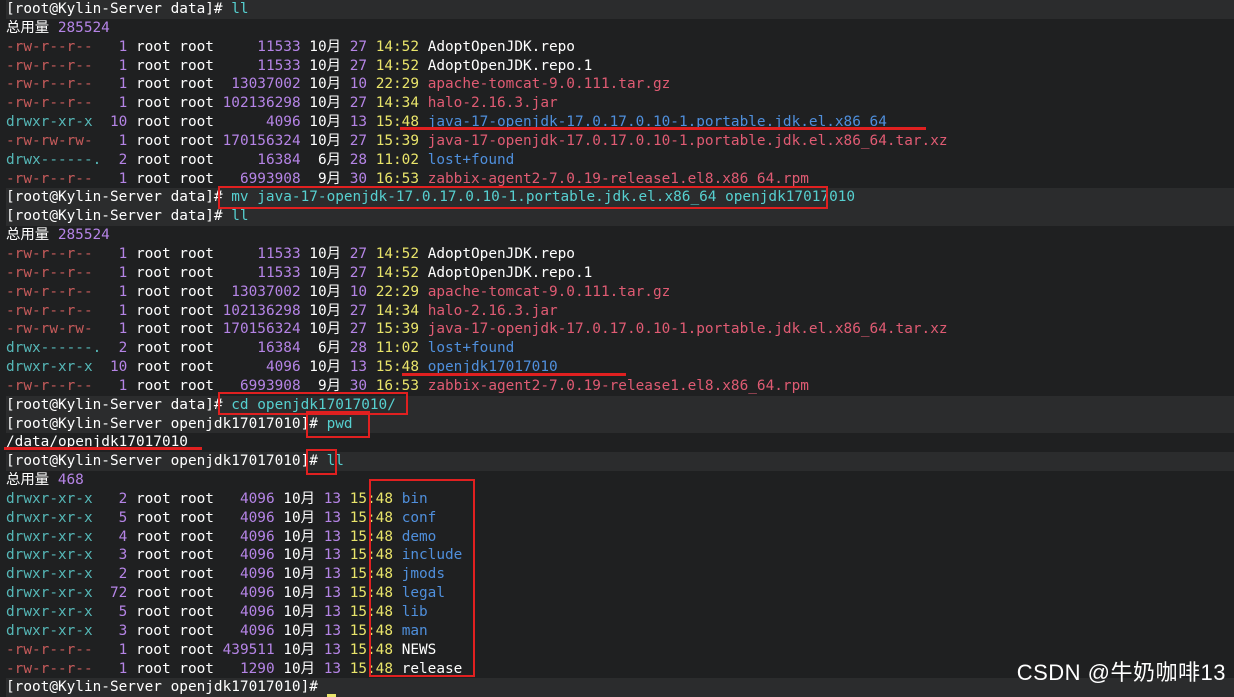 This screenshot has width=1234, height=697. What do you see at coordinates (261, 140) in the screenshot?
I see `file-size: 170156324` at bounding box center [261, 140].